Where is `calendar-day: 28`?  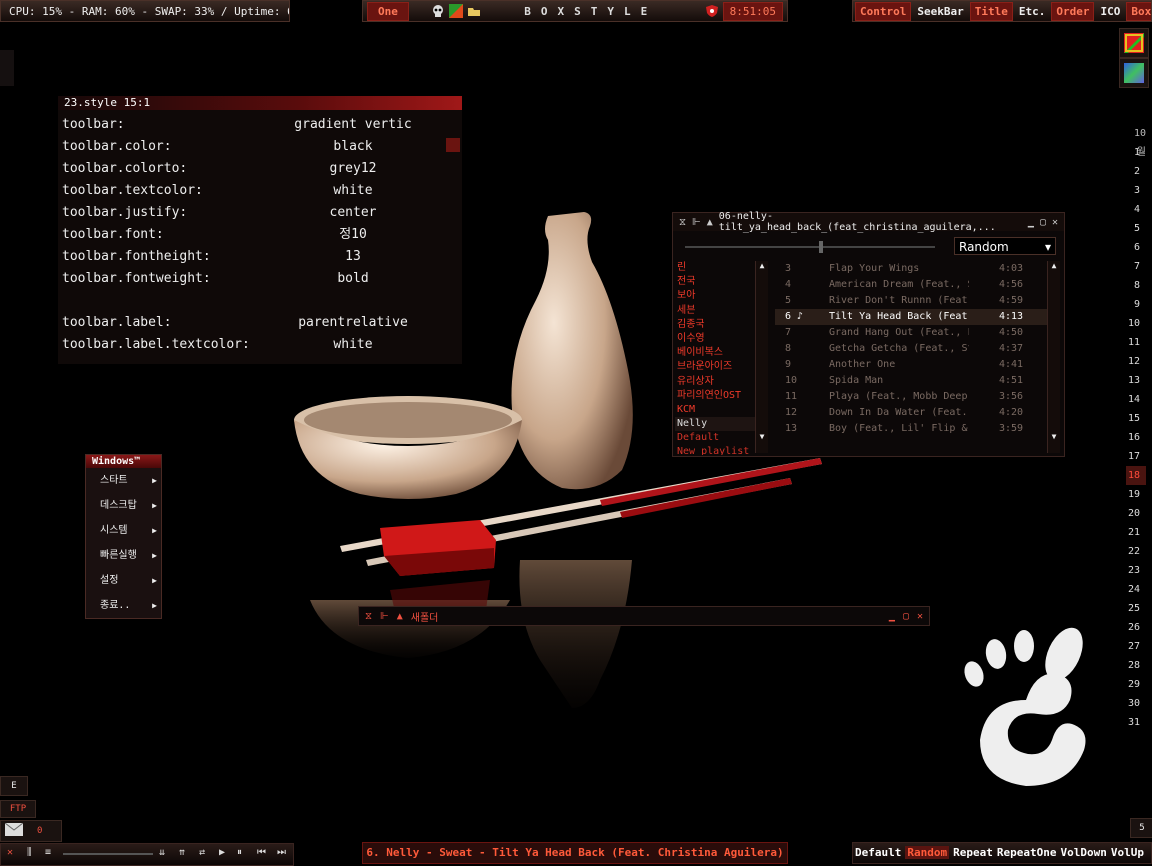 calendar-day: 28 is located at coordinates (1136, 665).